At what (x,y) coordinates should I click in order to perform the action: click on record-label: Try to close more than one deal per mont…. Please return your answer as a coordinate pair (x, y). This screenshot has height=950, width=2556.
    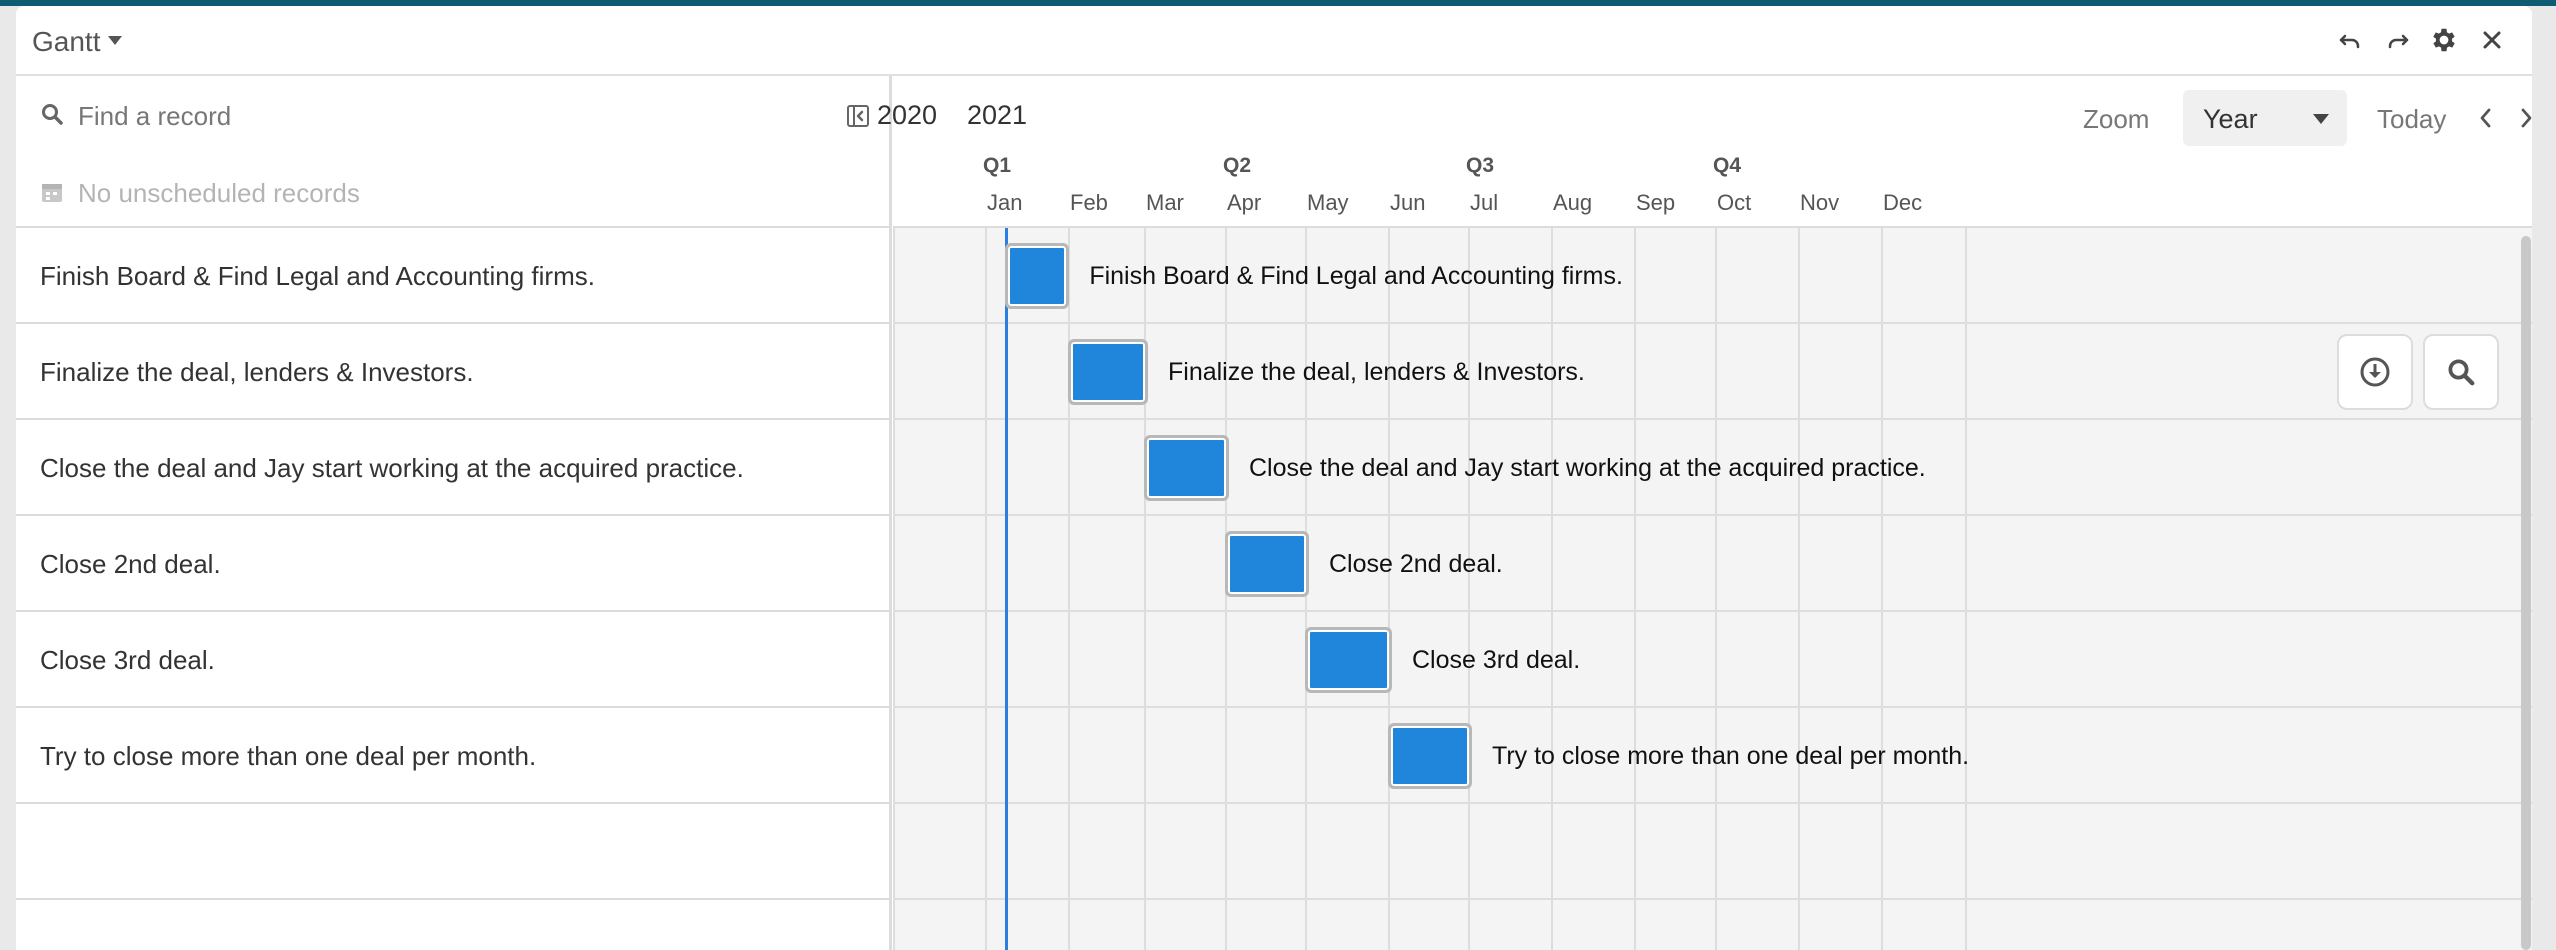
    Looking at the image, I should click on (288, 756).